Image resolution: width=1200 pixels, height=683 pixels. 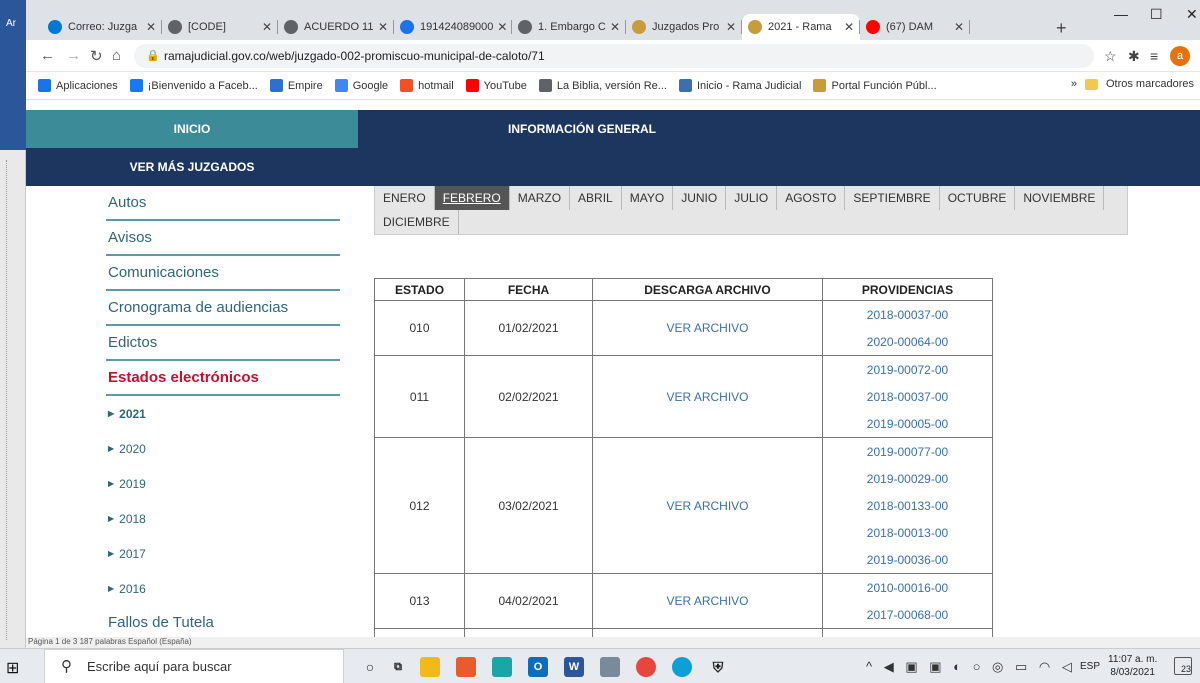 I want to click on maximize-icon: ☐, so click(x=1156, y=14).